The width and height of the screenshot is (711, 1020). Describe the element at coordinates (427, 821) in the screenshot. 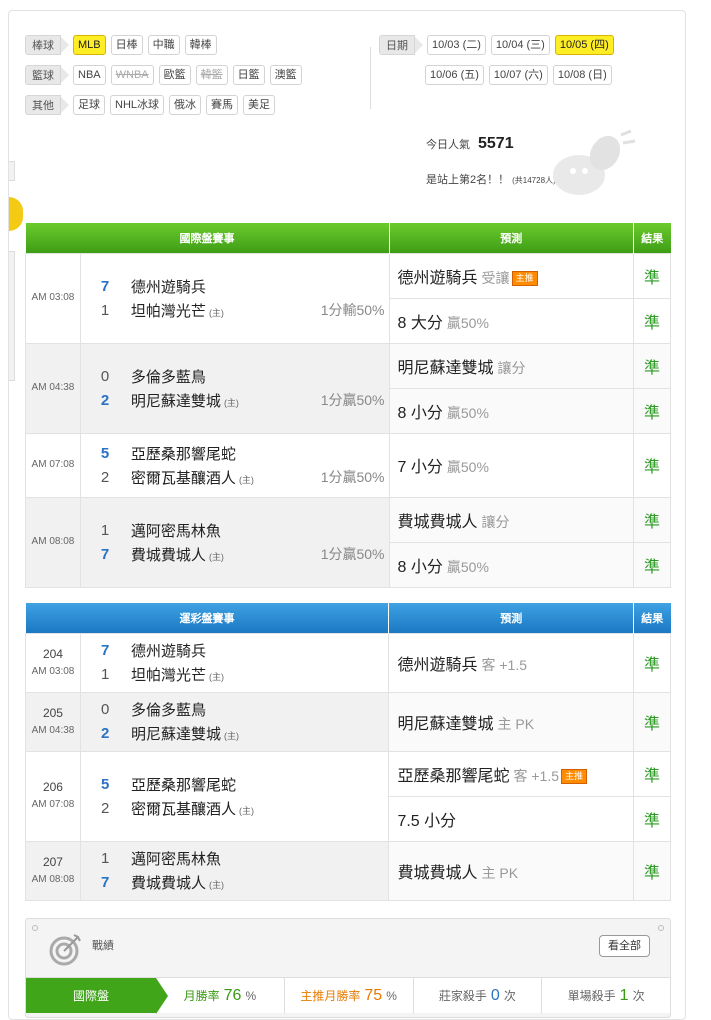

I see `prediction-main: 7.5 小分` at that location.